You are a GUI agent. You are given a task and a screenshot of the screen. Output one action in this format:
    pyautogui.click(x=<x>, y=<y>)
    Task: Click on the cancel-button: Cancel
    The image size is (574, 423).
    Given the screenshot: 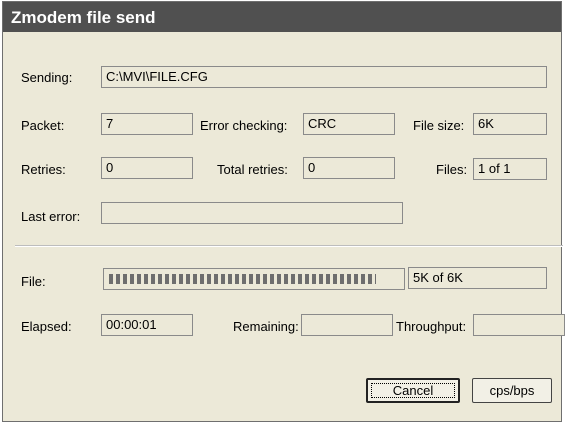 What is the action you would take?
    pyautogui.click(x=413, y=390)
    